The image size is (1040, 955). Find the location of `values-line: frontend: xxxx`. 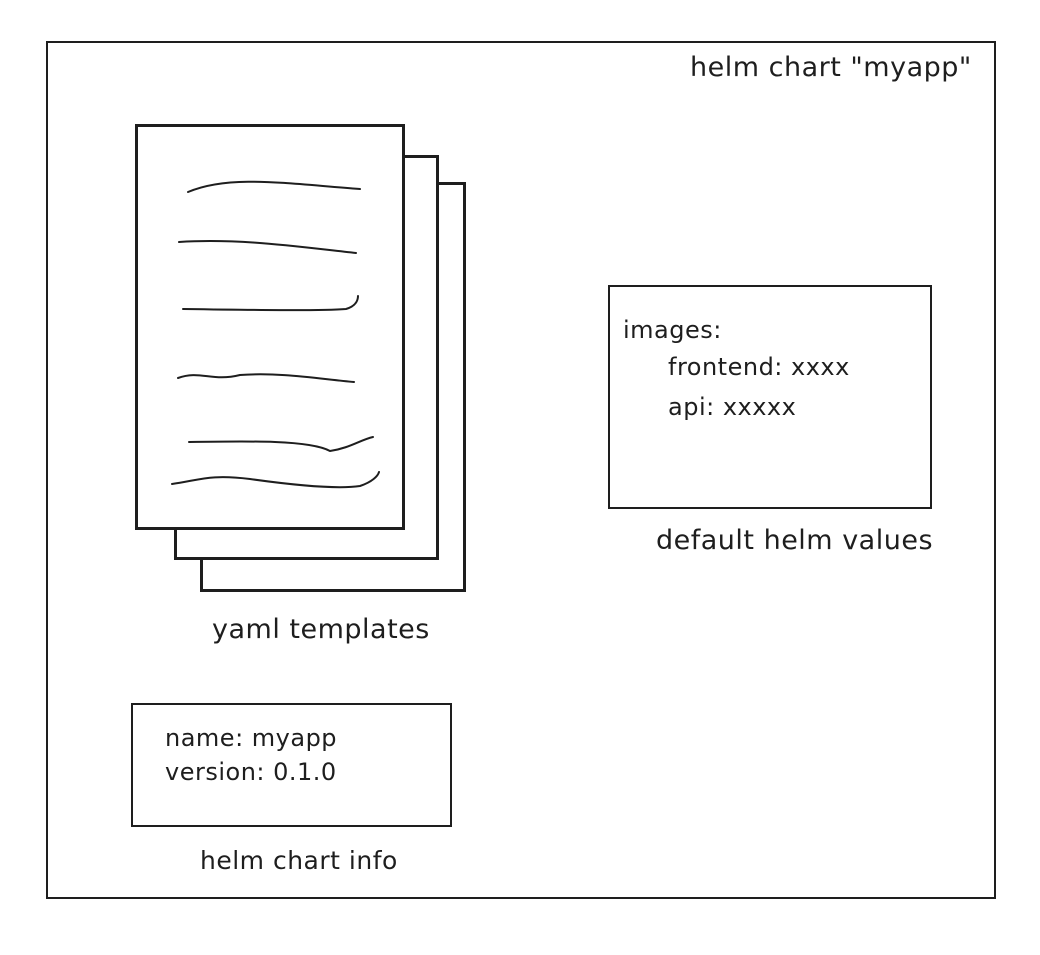

values-line: frontend: xxxx is located at coordinates (759, 367).